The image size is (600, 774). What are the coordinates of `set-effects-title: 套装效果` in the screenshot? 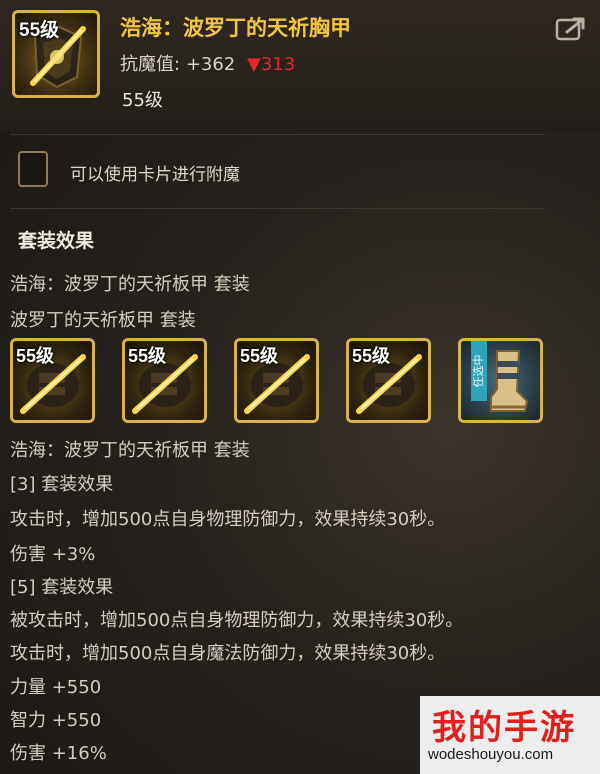 It's located at (56, 241).